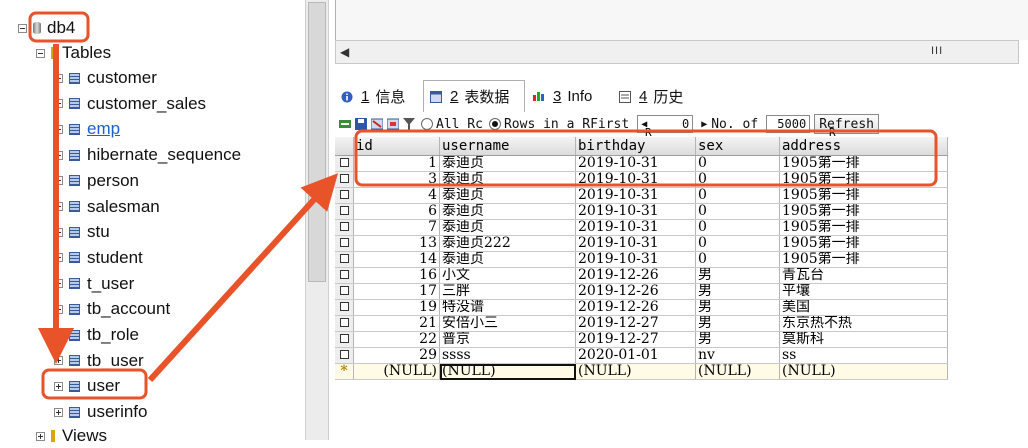 The image size is (1028, 448). Describe the element at coordinates (87, 386) in the screenshot. I see `tree-node-table-user: user` at that location.